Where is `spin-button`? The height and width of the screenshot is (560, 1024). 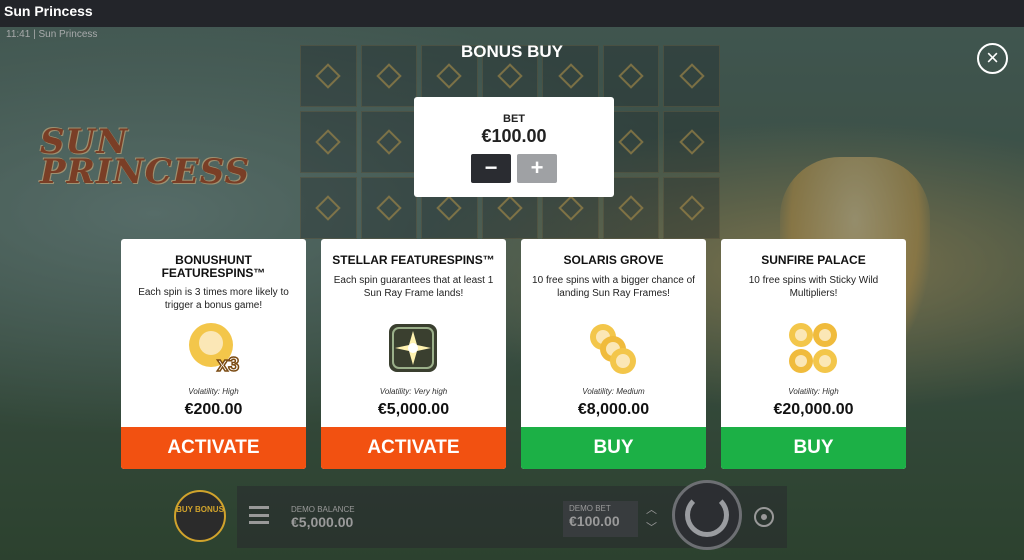
spin-button is located at coordinates (707, 515).